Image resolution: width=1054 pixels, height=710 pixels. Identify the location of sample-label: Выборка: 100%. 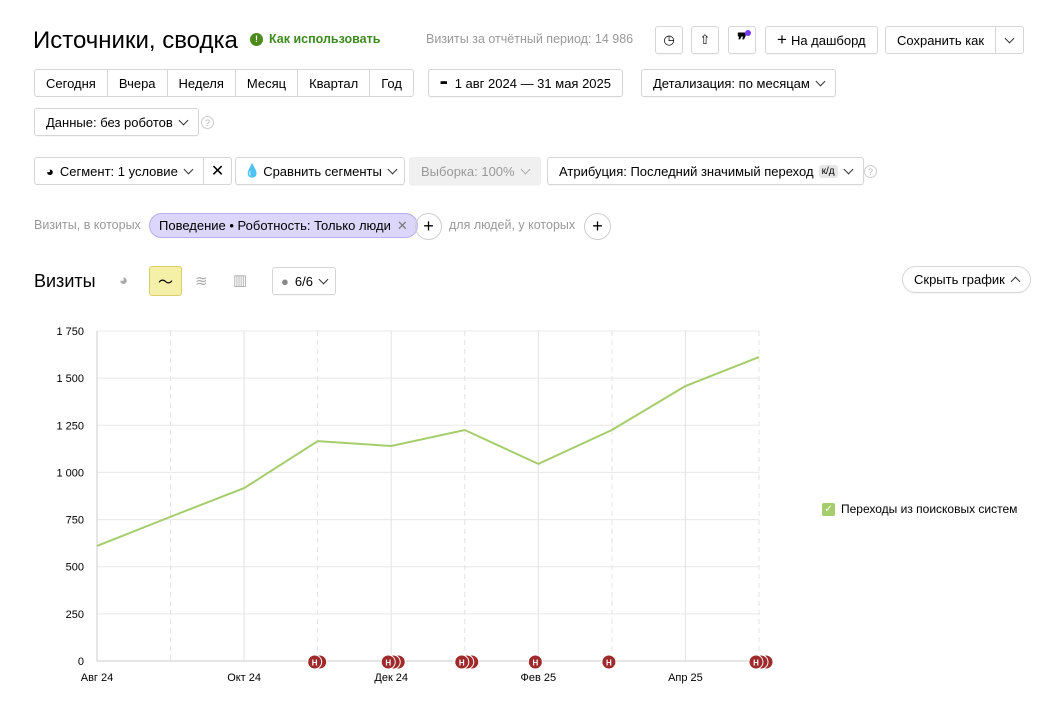
(468, 171).